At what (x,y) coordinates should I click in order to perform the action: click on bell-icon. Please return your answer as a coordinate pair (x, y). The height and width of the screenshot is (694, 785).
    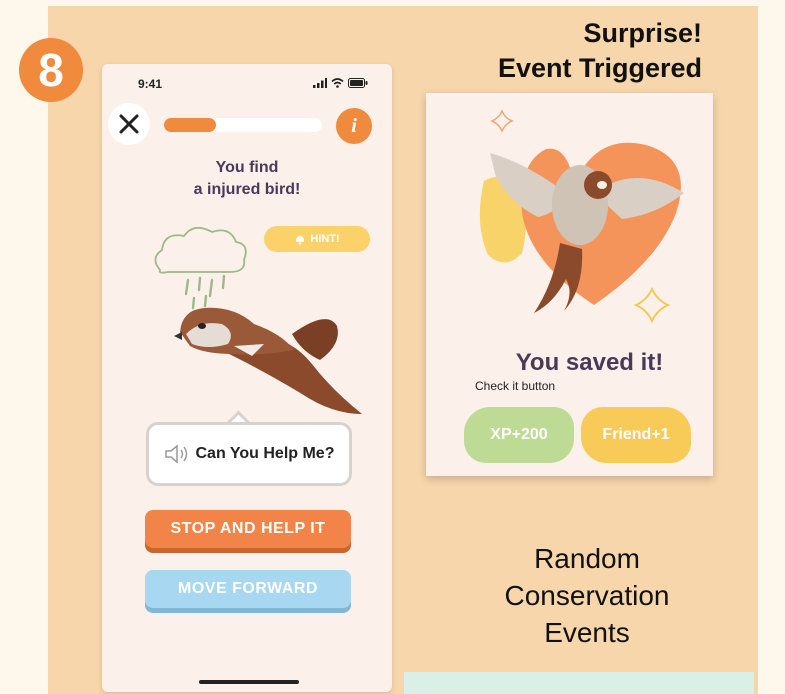
    Looking at the image, I should click on (300, 240).